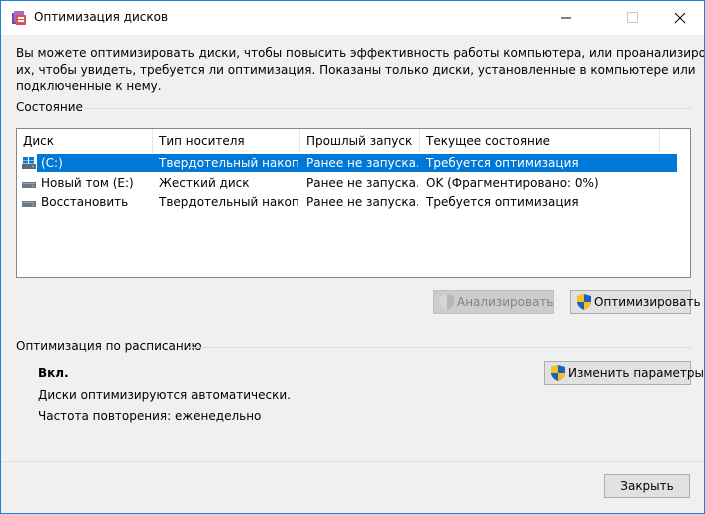  Describe the element at coordinates (352, 18) in the screenshot. I see `title-bar: Оптимизация дисков` at that location.